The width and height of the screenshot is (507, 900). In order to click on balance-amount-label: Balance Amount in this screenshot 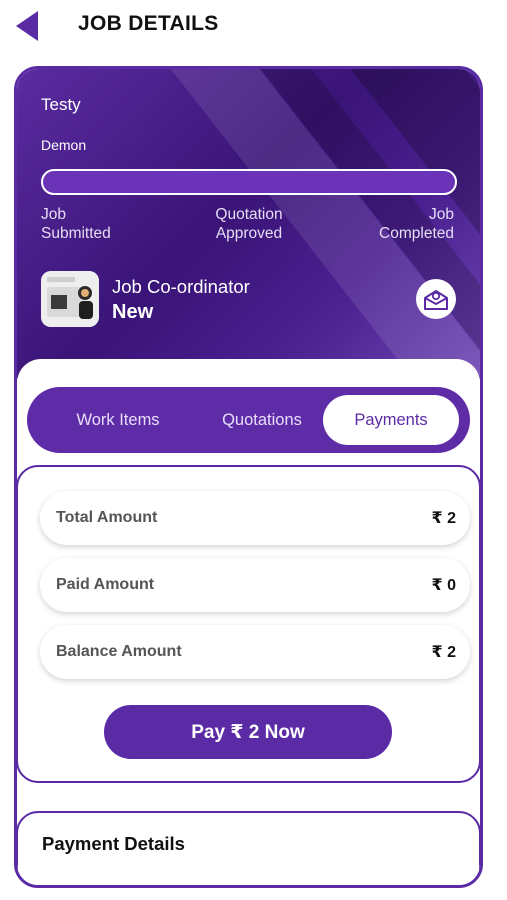, I will do `click(119, 651)`.